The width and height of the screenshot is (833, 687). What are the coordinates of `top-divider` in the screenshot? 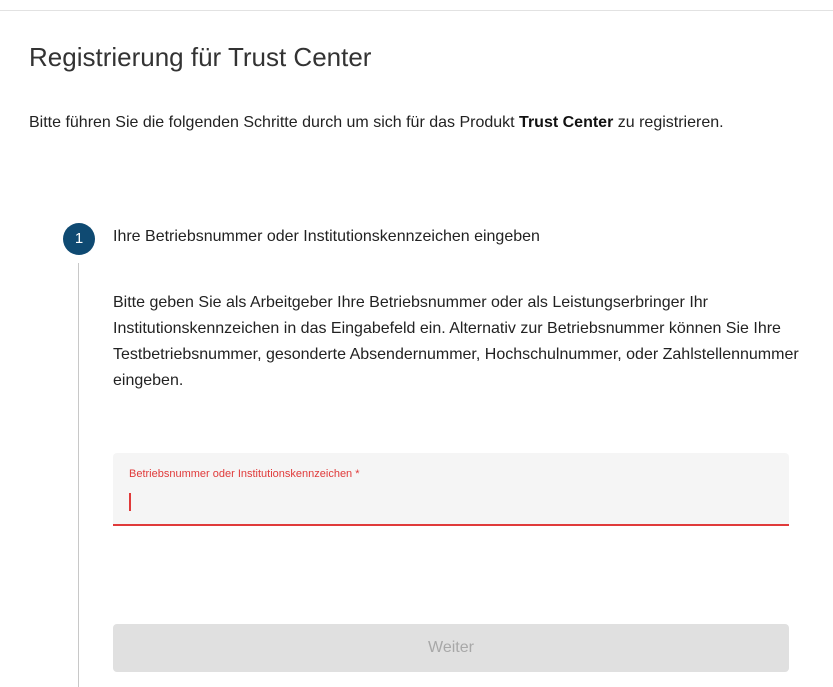 It's located at (416, 10).